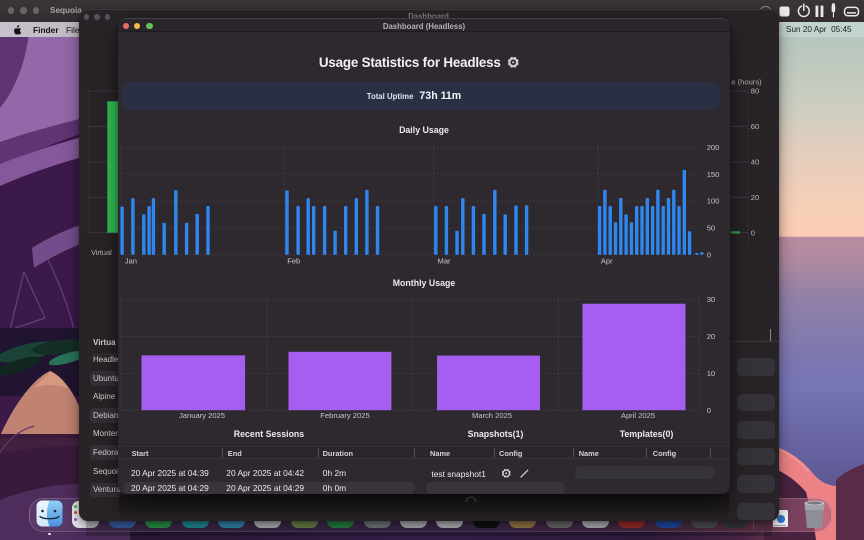 This screenshot has width=864, height=540. I want to click on svg-text: January 2025, so click(202, 415).